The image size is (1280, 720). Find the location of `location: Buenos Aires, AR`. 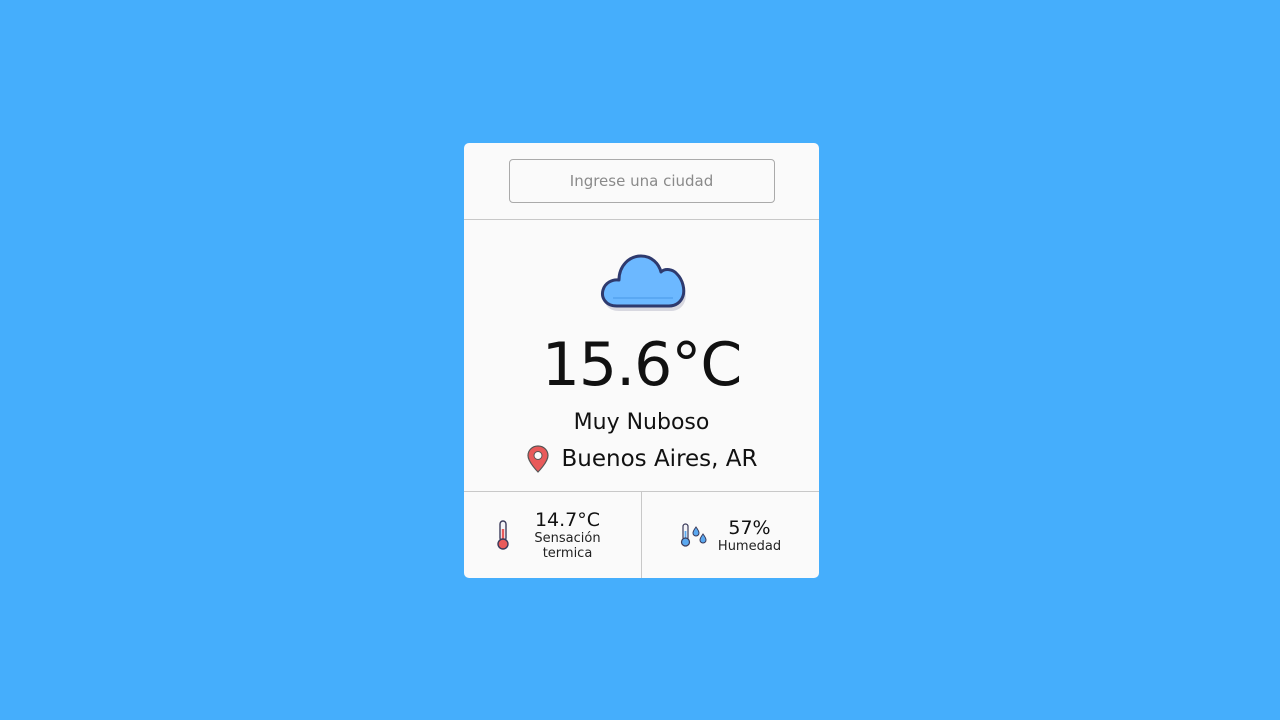

location: Buenos Aires, AR is located at coordinates (641, 459).